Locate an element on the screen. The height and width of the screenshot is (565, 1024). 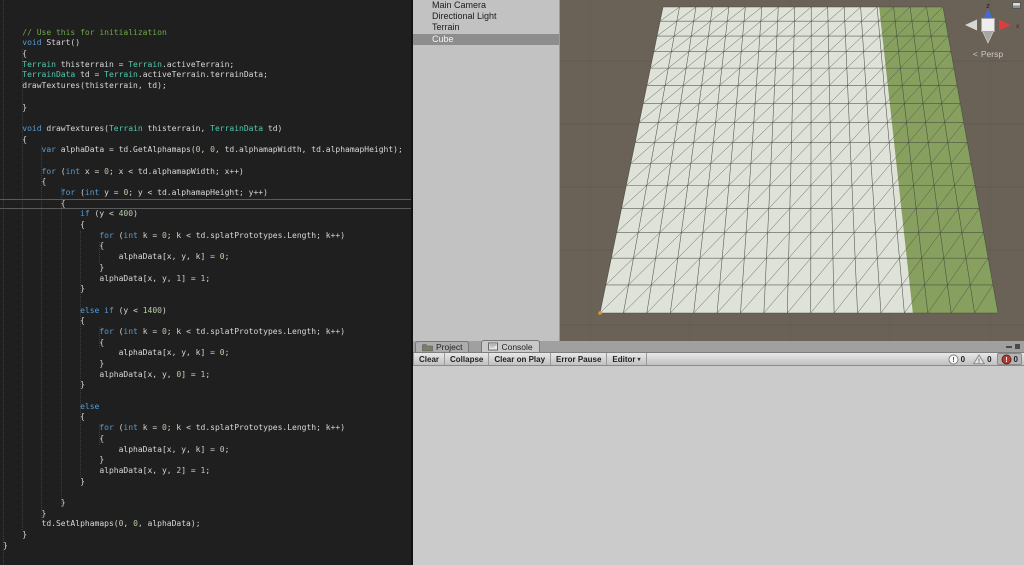
console-button-error-pause: Error Pause is located at coordinates (579, 359).